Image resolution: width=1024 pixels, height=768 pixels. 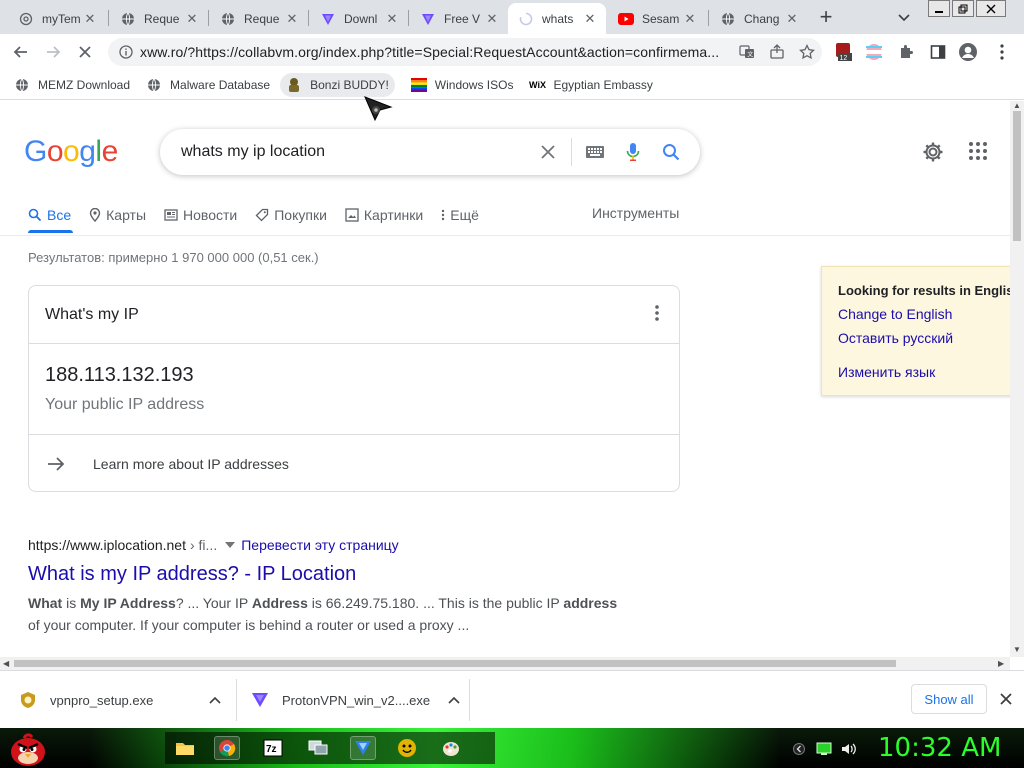 What do you see at coordinates (874, 52) in the screenshot?
I see `pride-flag-icon` at bounding box center [874, 52].